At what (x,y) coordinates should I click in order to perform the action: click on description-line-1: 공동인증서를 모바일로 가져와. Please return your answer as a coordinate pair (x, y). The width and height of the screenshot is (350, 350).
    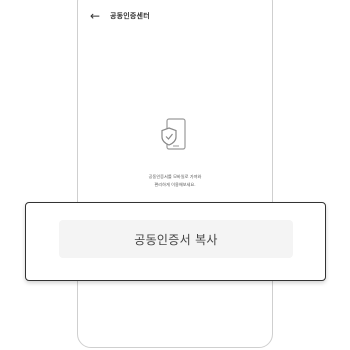
    Looking at the image, I should click on (175, 176).